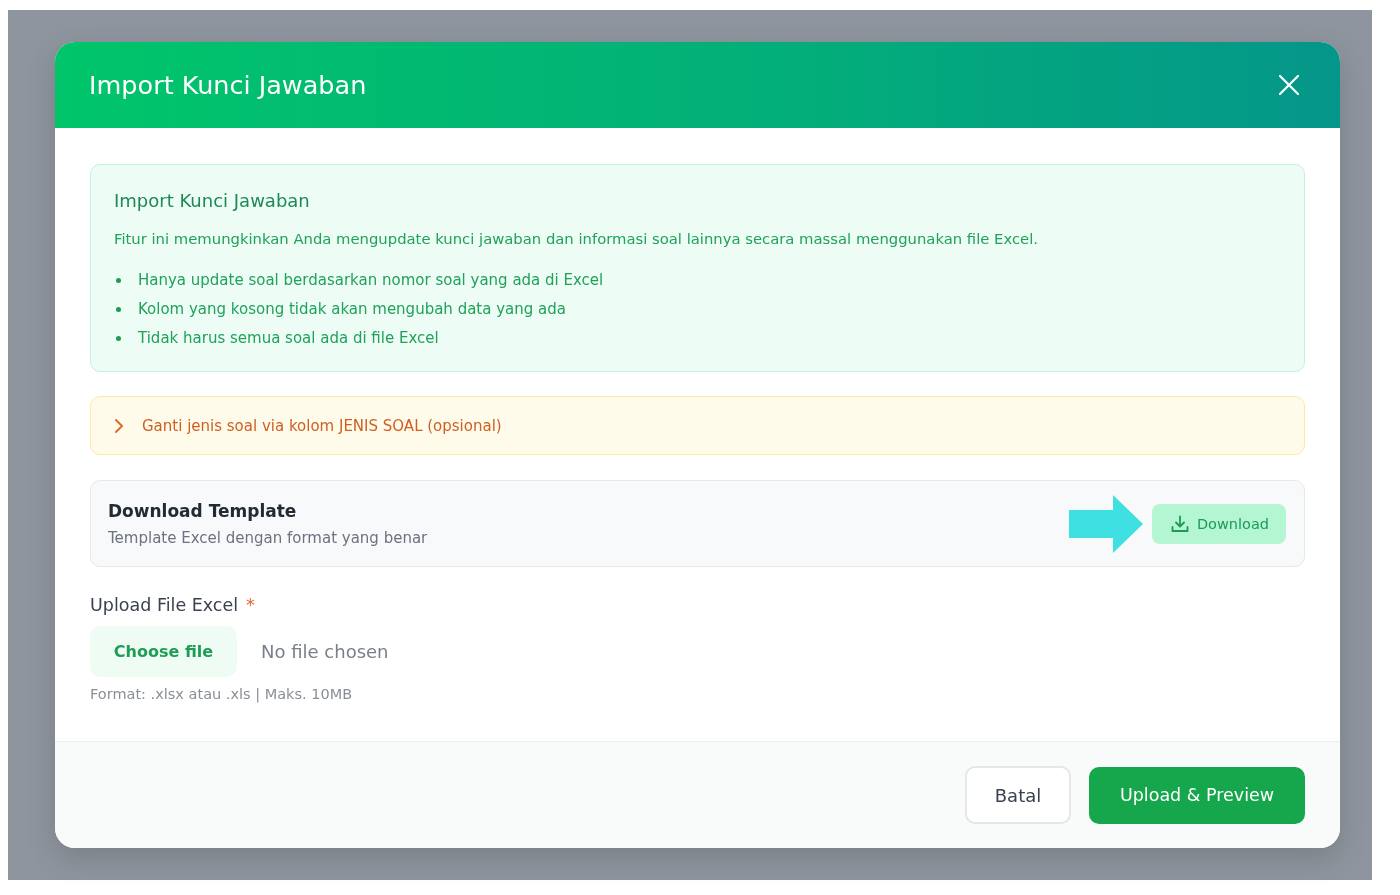 The image size is (1400, 895). I want to click on choose-file-button: Choose file, so click(163, 651).